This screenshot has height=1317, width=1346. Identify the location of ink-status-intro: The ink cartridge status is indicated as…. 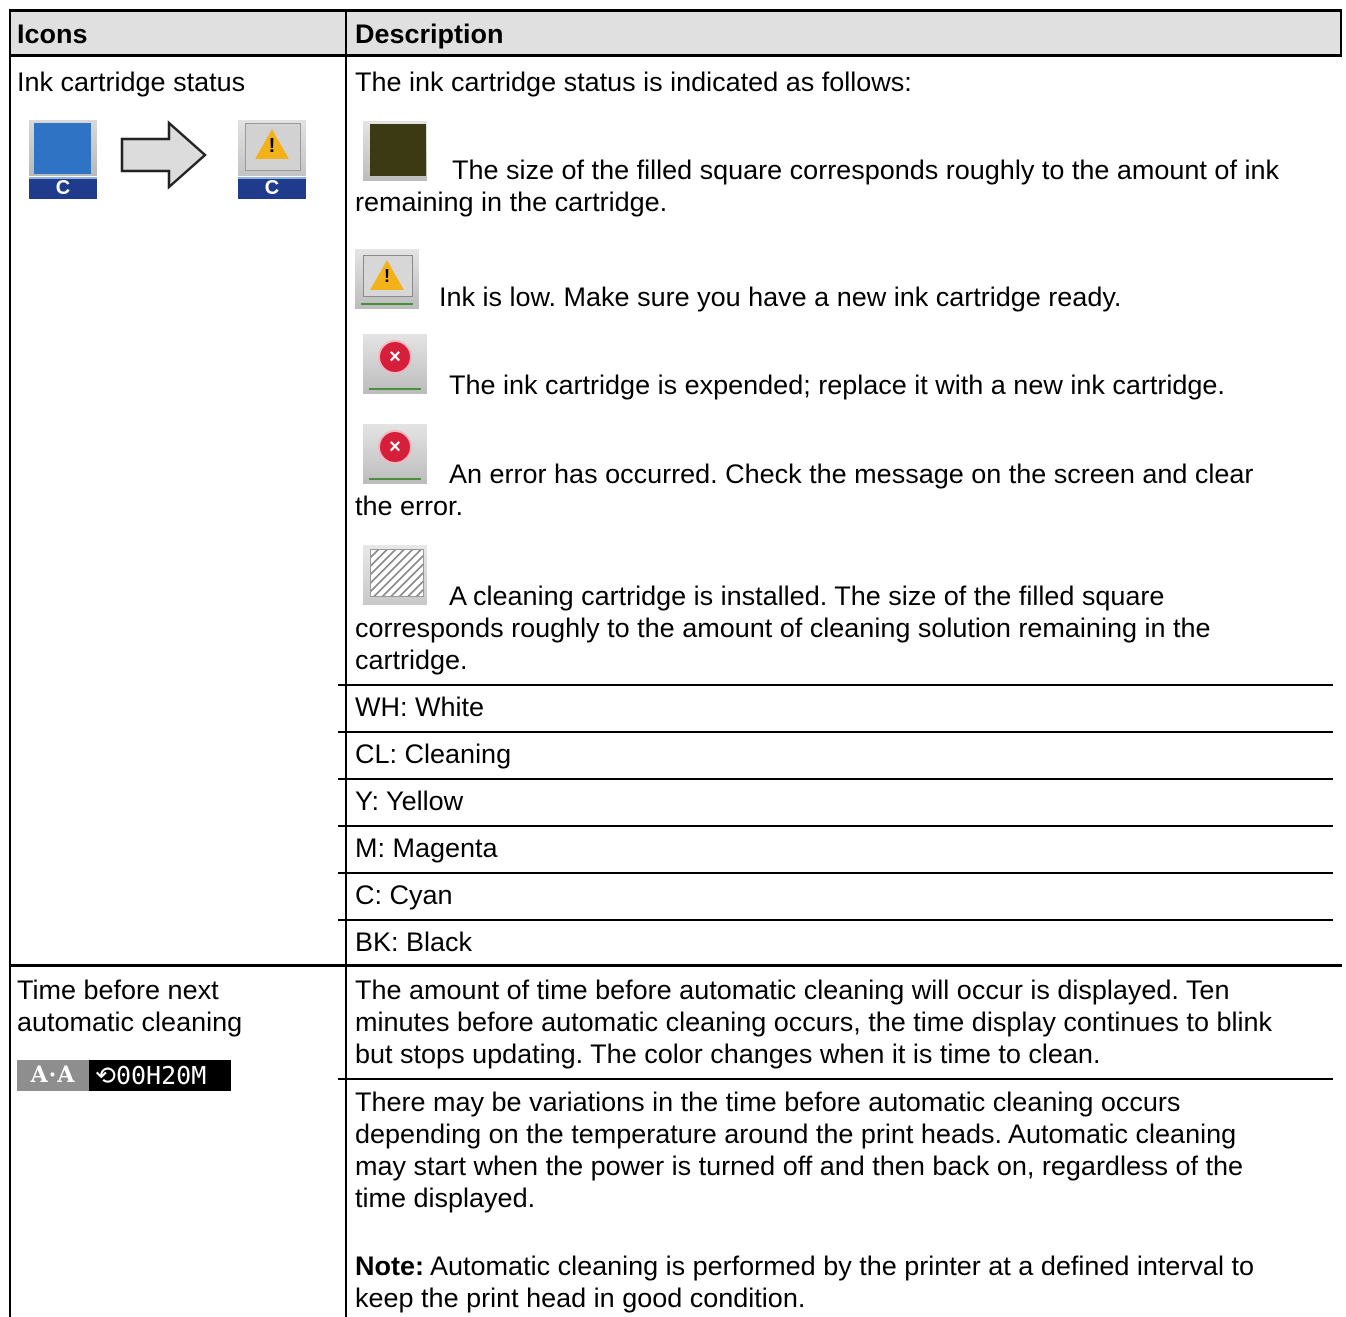
(633, 82).